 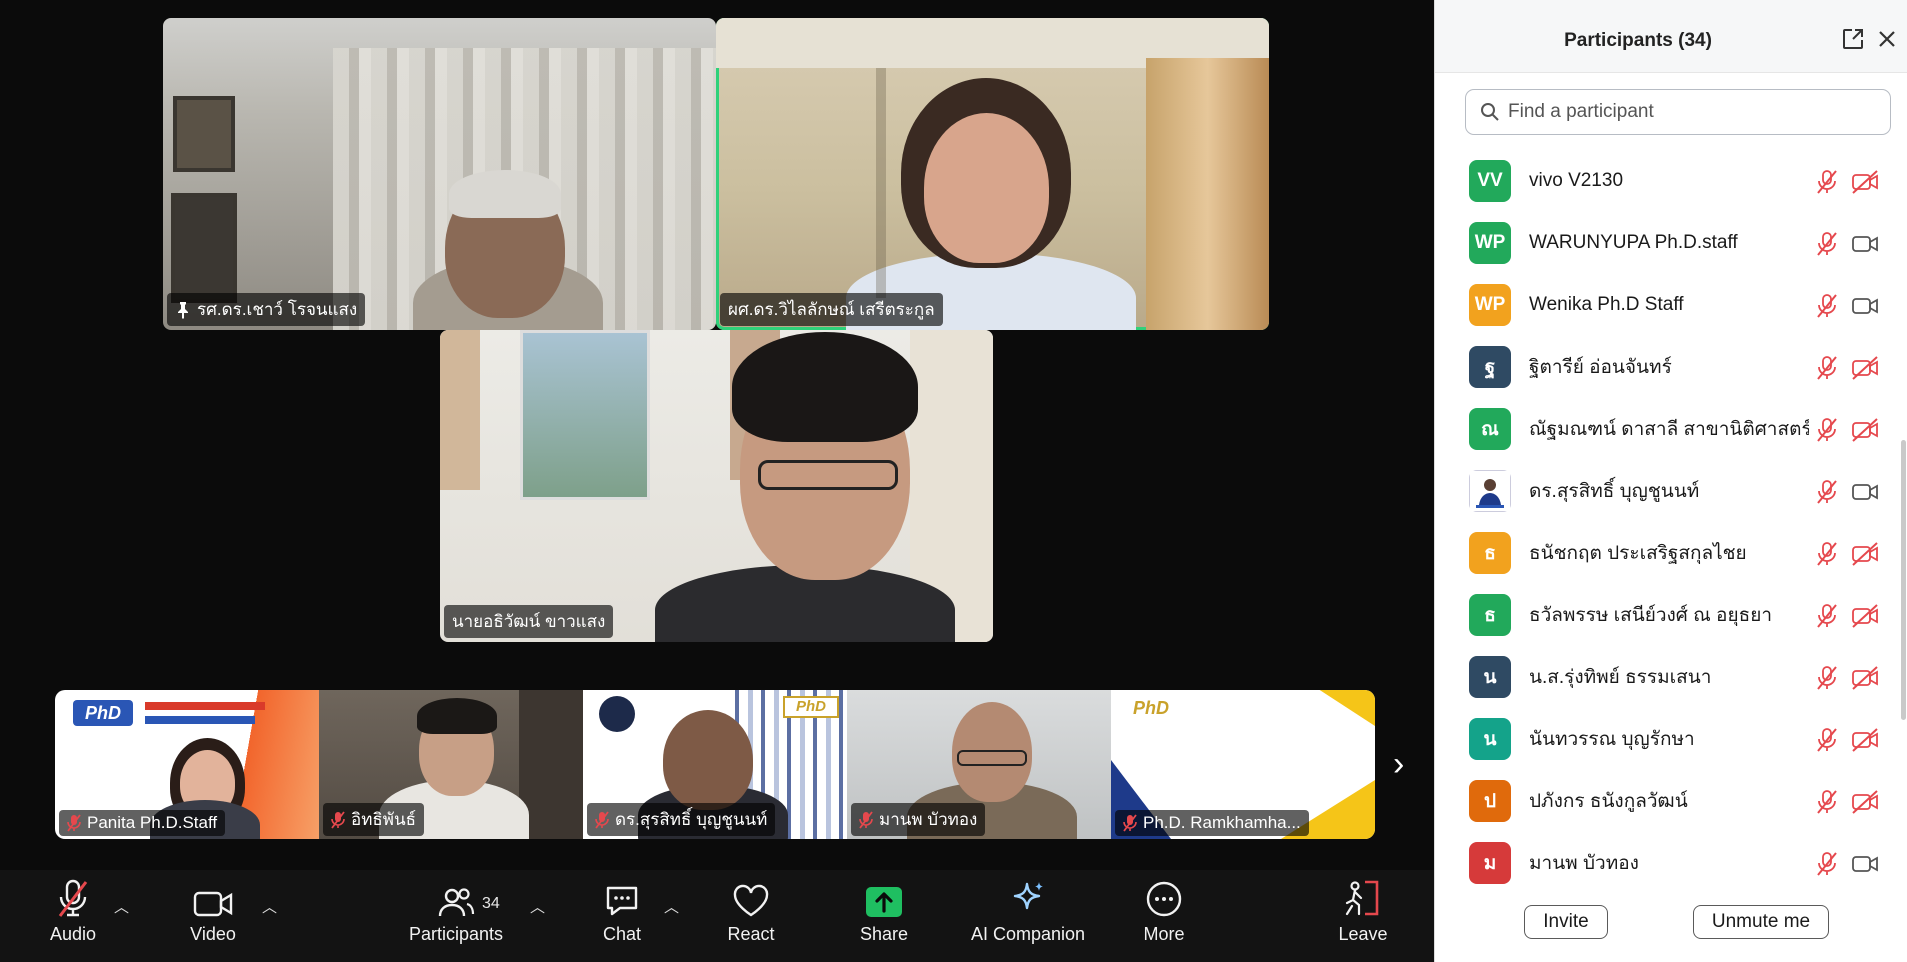 What do you see at coordinates (269, 906) in the screenshot?
I see `video-options-chevron-up-icon: ︿` at bounding box center [269, 906].